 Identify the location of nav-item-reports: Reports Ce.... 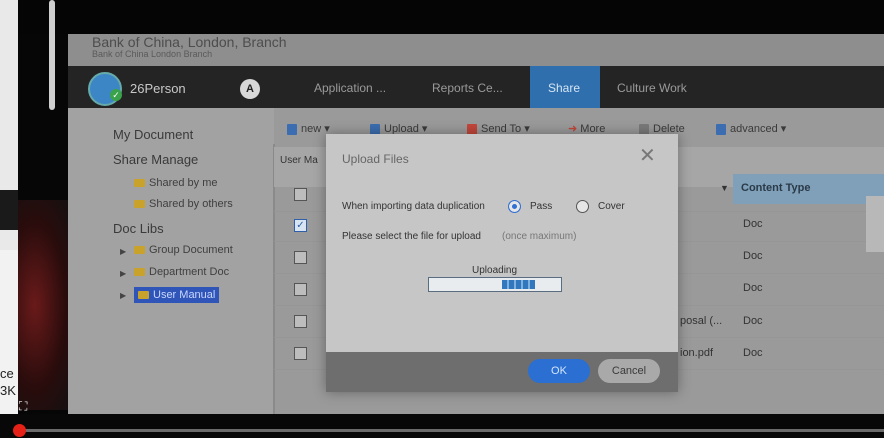
(467, 88).